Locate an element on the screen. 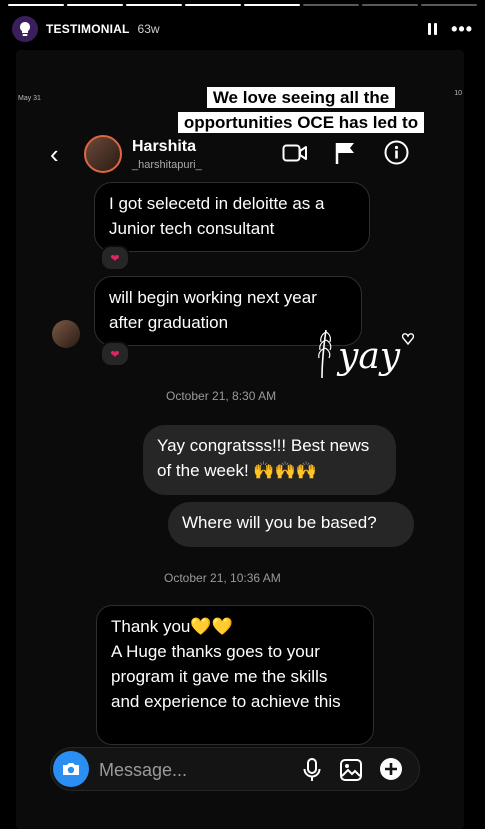 The width and height of the screenshot is (485, 829). story-account-name: TESTIMONIAL is located at coordinates (88, 29).